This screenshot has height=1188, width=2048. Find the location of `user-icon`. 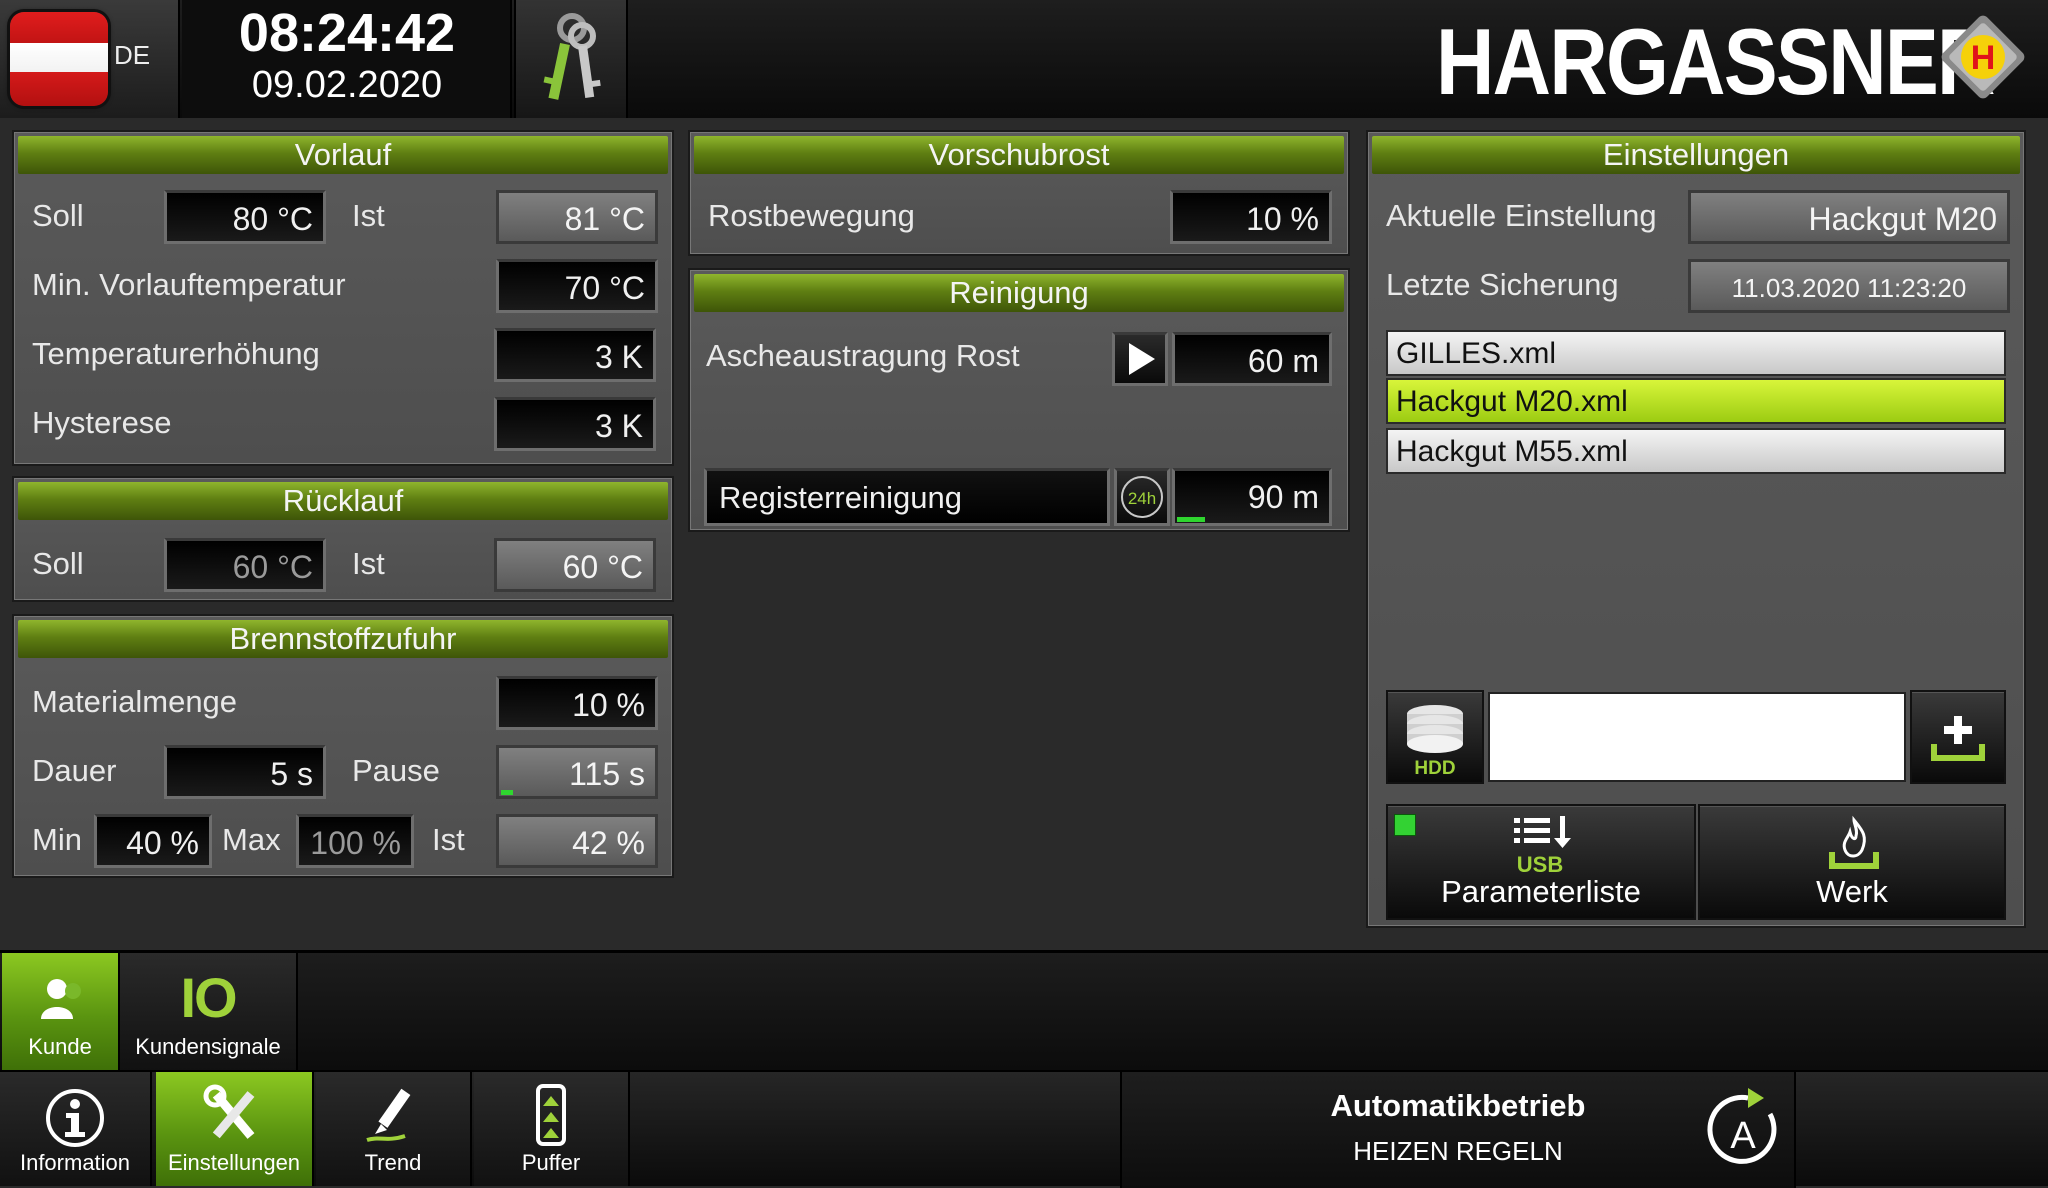

user-icon is located at coordinates (61, 999).